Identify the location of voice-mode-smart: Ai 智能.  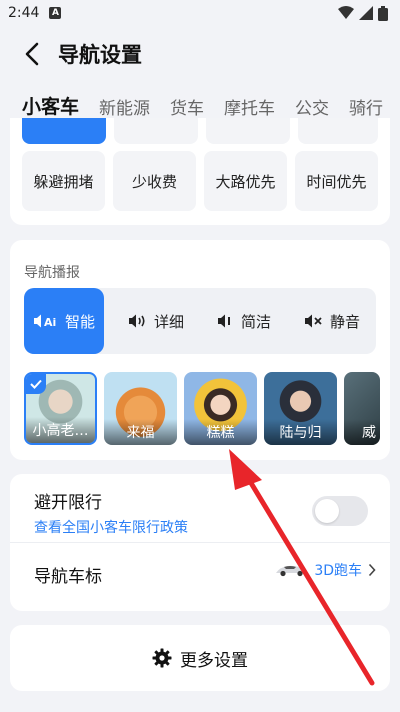
(64, 321).